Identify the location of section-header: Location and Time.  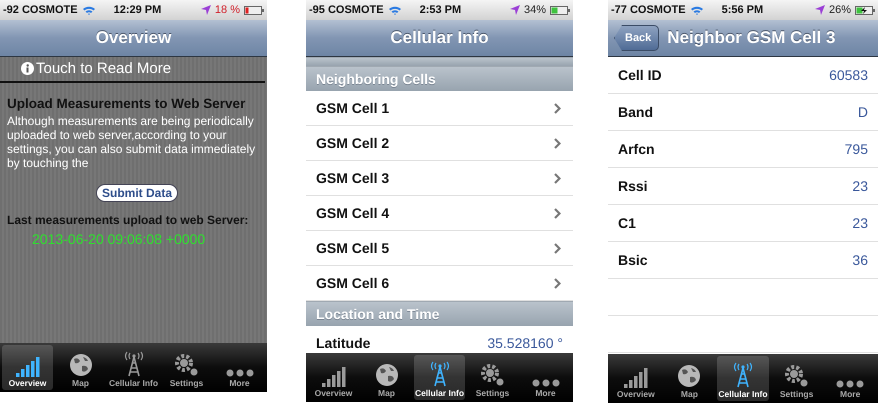
(439, 313).